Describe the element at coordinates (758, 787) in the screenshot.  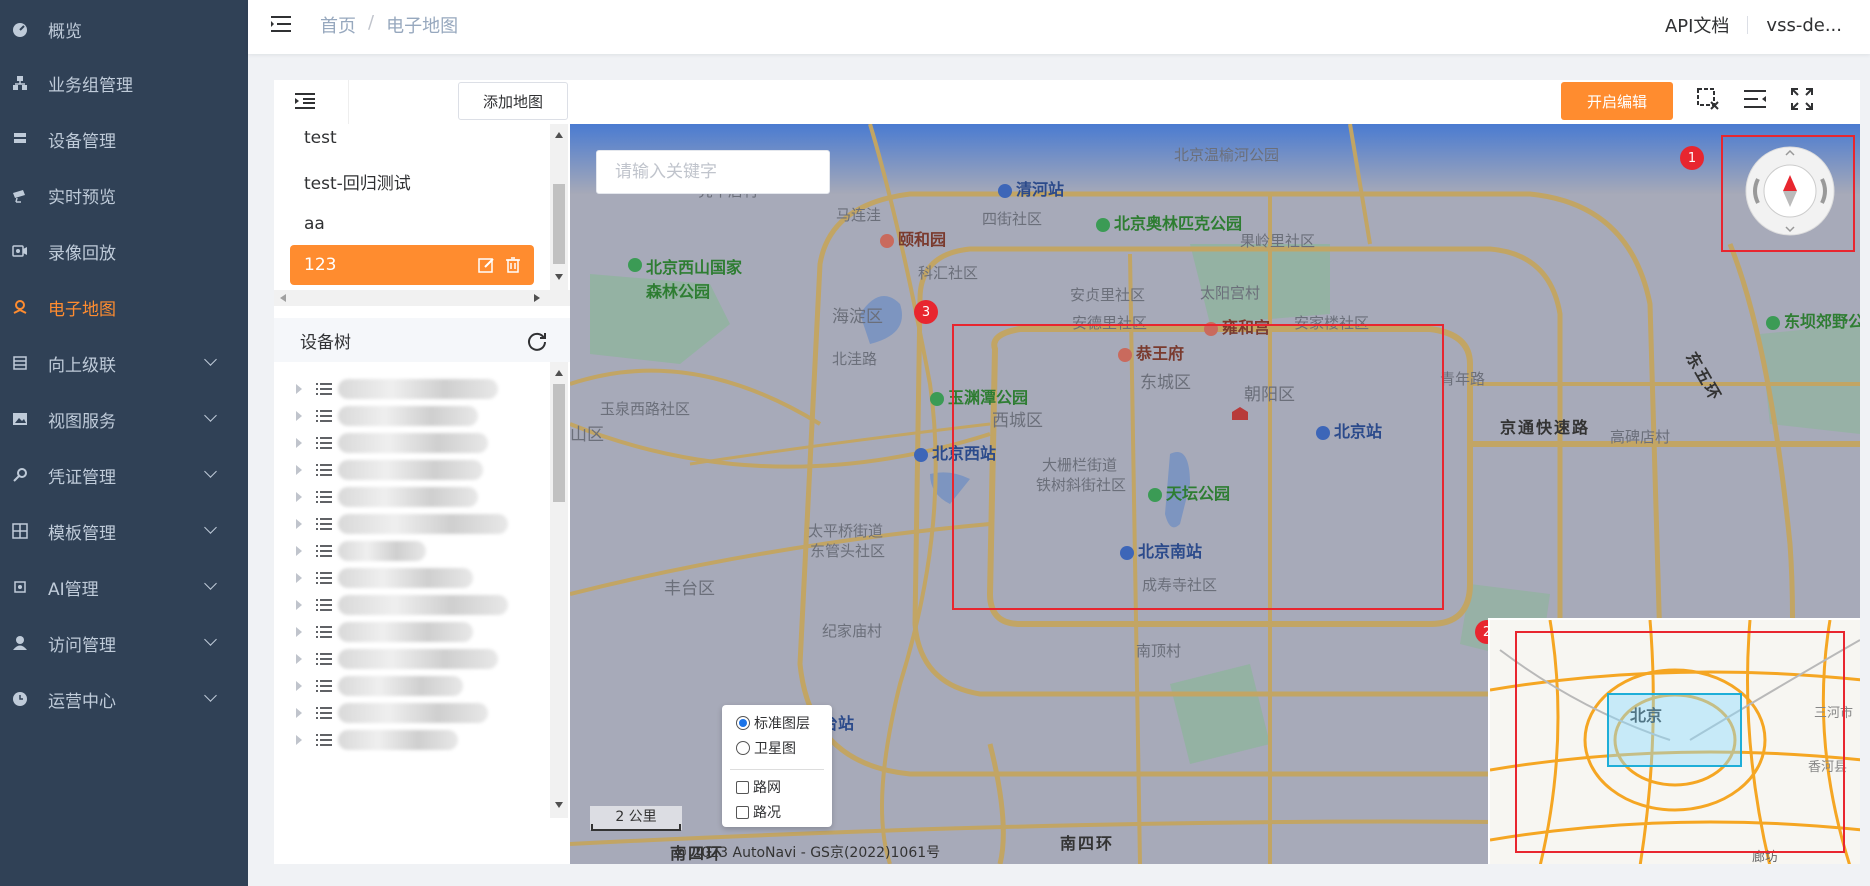
I see `layer-option-road-net: 路网` at that location.